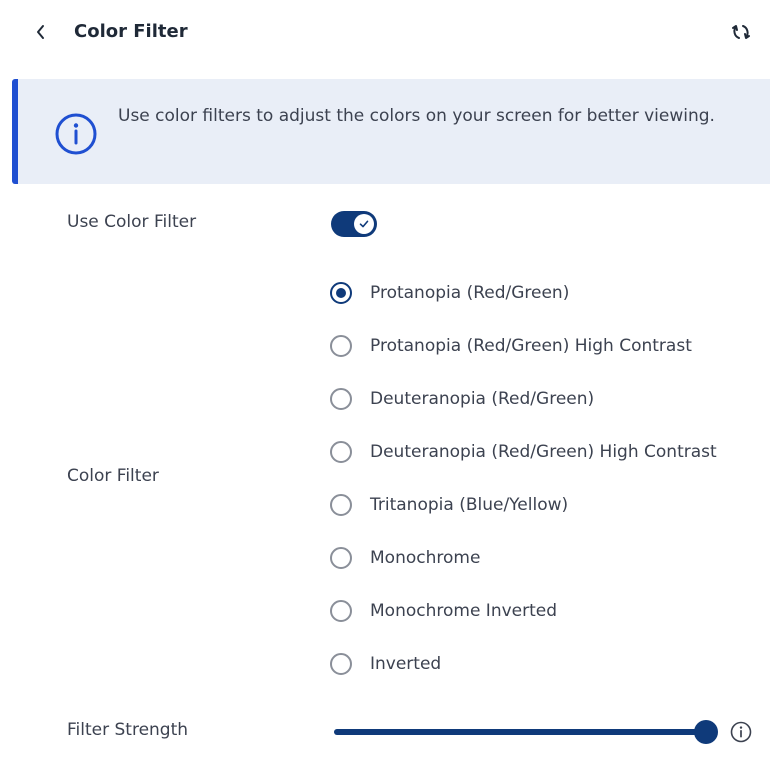 Image resolution: width=770 pixels, height=763 pixels. Describe the element at coordinates (464, 610) in the screenshot. I see `radio-label: Monochrome Inverted` at that location.